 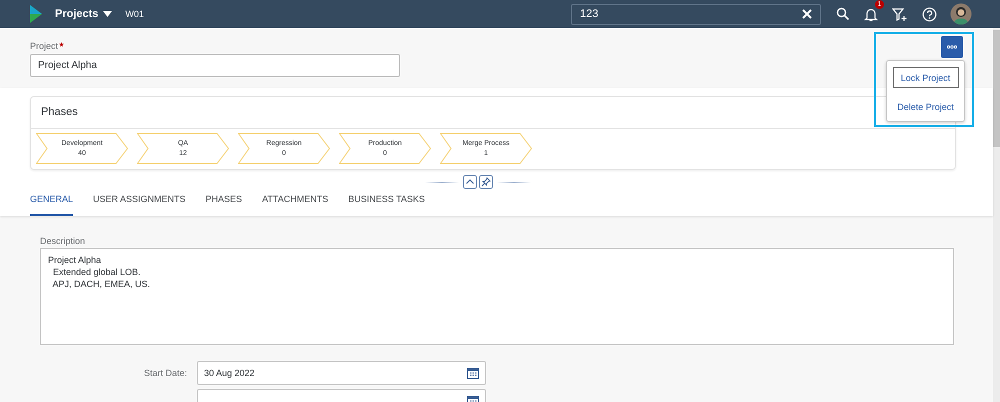 I want to click on app-menu-button: Projects, so click(x=83, y=14).